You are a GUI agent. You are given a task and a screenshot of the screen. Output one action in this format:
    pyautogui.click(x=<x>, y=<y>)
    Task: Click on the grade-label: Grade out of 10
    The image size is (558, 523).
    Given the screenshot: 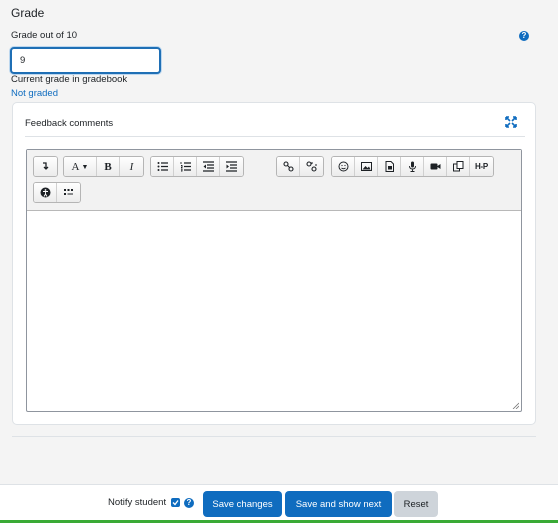 What is the action you would take?
    pyautogui.click(x=44, y=35)
    